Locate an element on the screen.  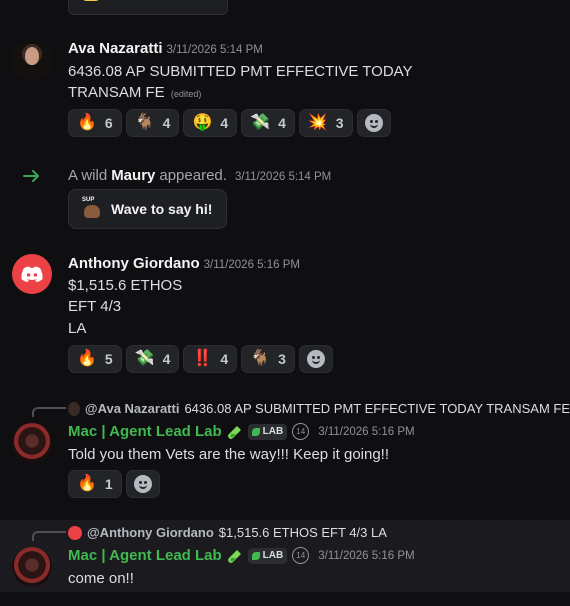
reaction-bar: 🔥 5 💸 4 ‼️ 4 🐐 3 is located at coordinates (200, 359).